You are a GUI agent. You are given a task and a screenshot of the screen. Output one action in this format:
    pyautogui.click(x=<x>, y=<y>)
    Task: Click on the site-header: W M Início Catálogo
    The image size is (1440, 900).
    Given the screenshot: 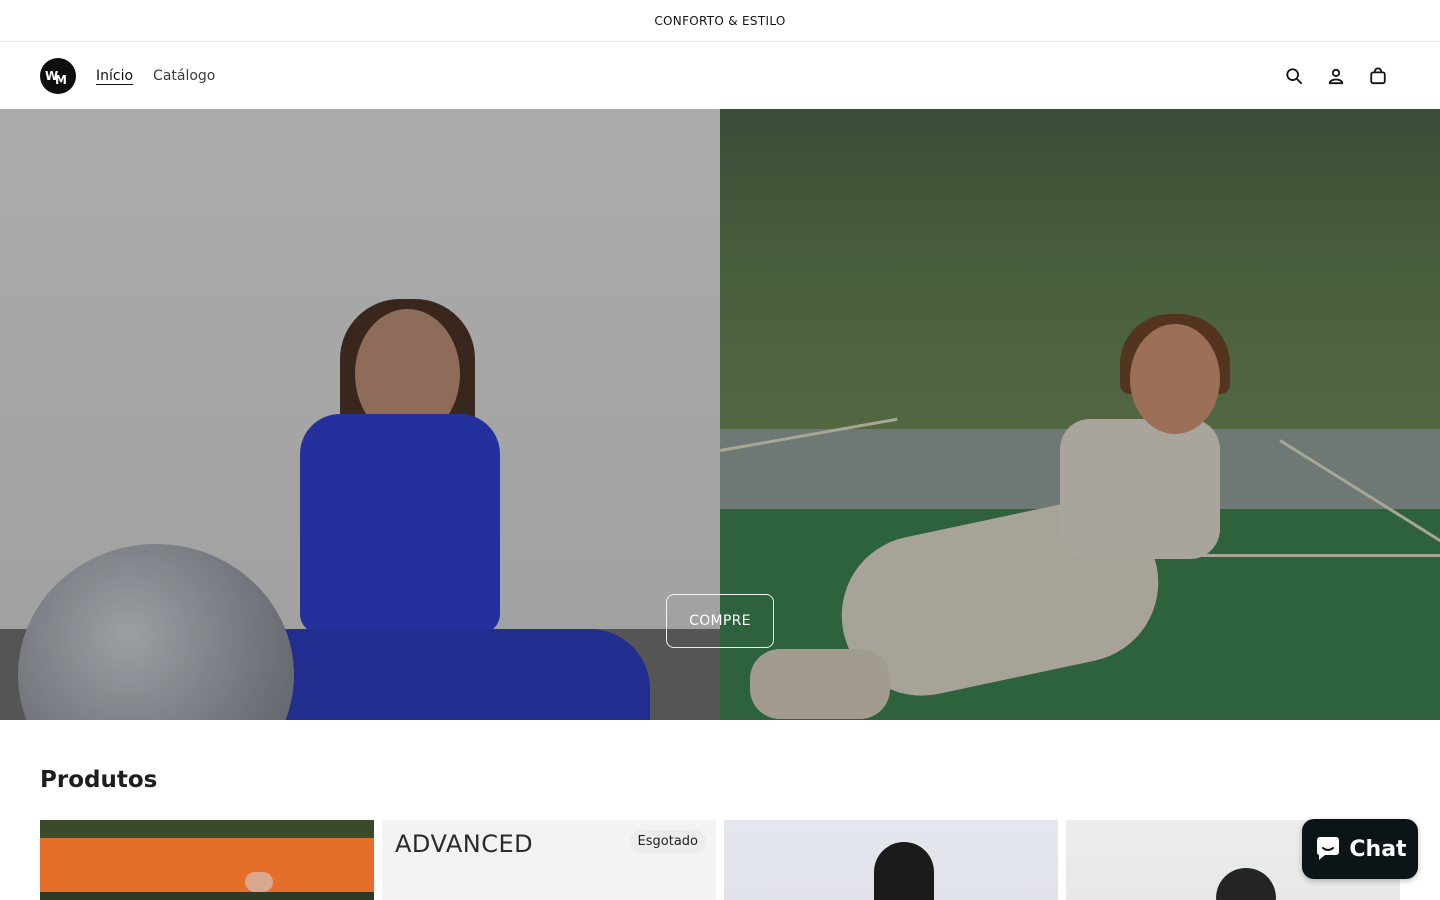 What is the action you would take?
    pyautogui.click(x=720, y=75)
    